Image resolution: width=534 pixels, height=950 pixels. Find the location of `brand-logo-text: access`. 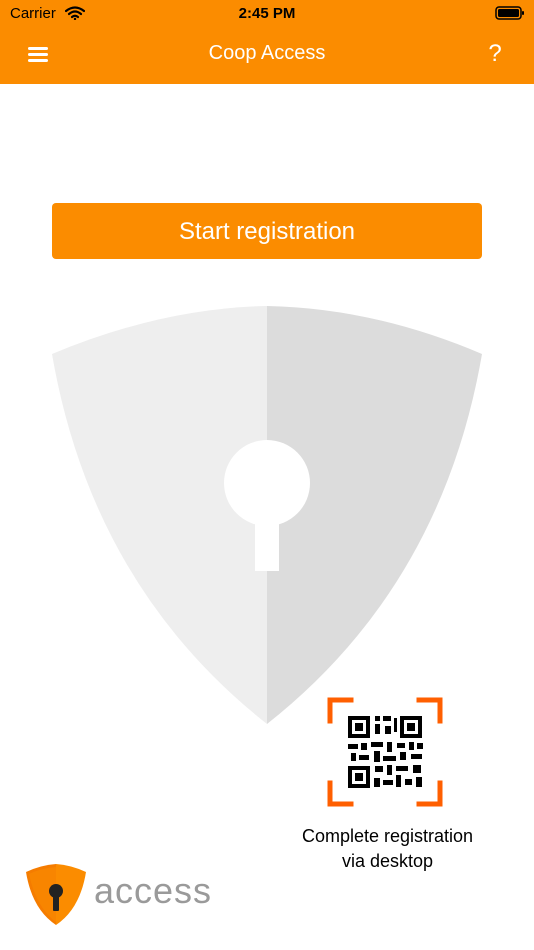

brand-logo-text: access is located at coordinates (153, 890).